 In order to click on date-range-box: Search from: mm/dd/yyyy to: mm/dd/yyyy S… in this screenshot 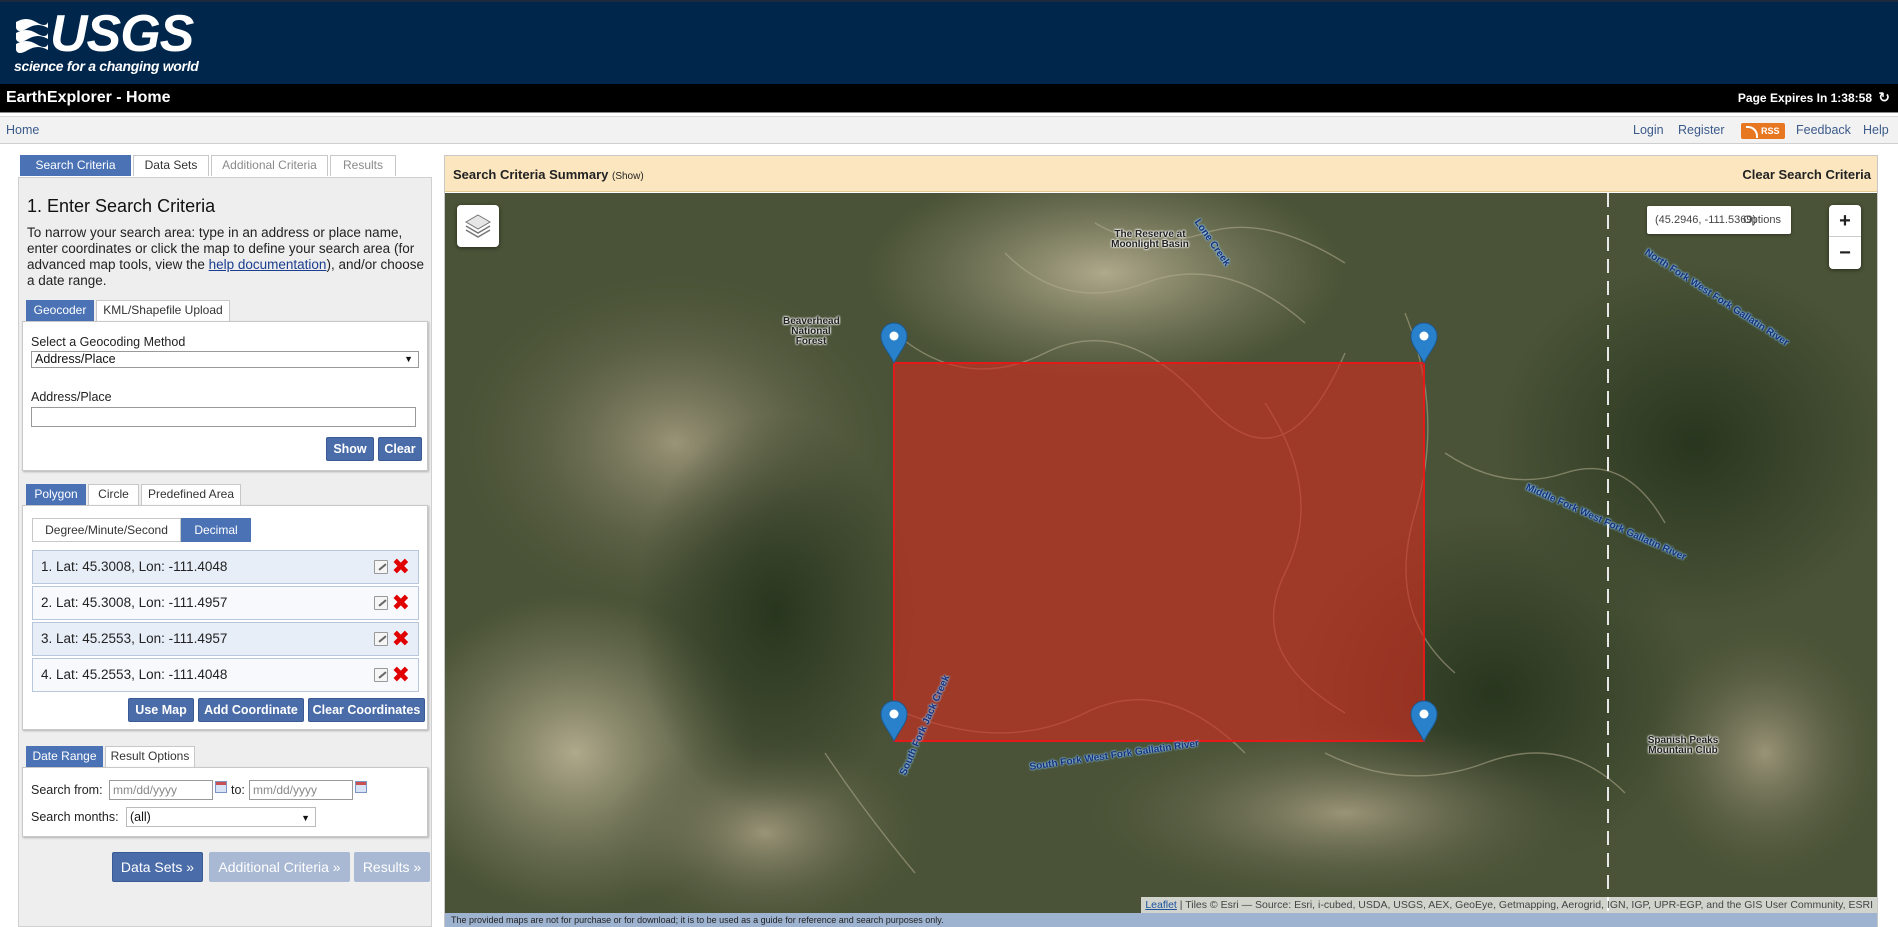, I will do `click(225, 802)`.